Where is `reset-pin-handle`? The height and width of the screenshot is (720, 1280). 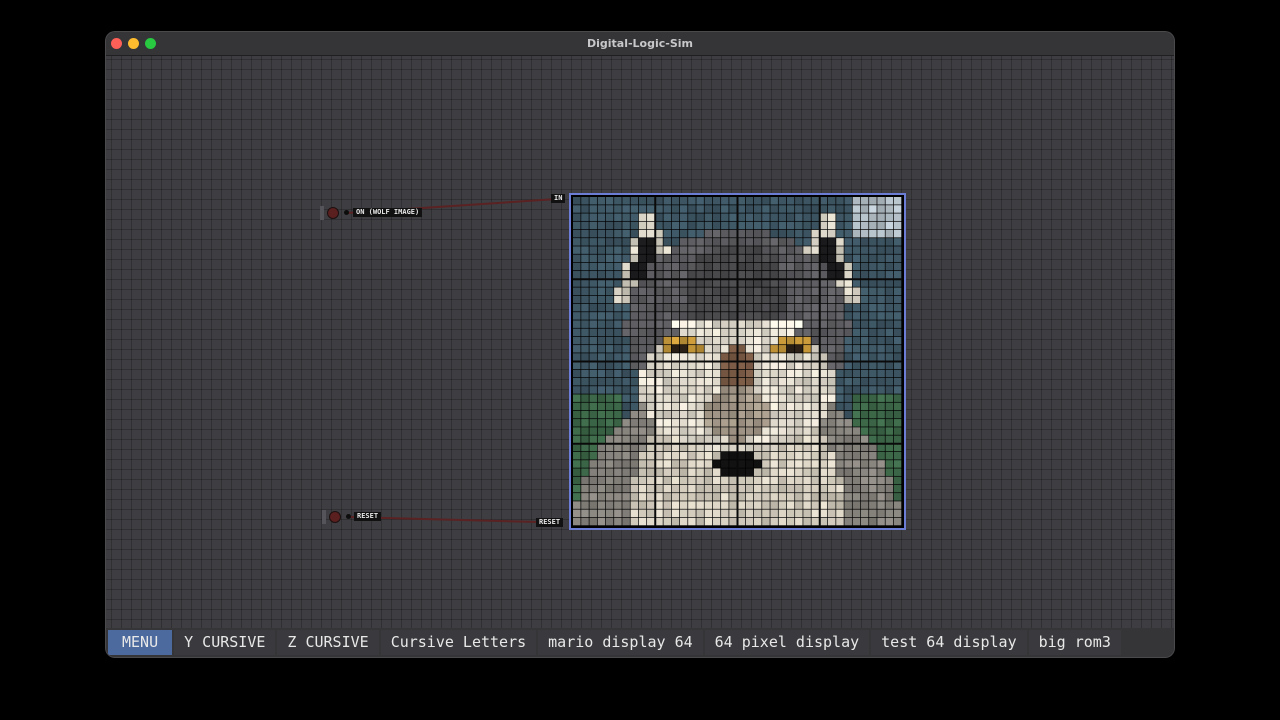
reset-pin-handle is located at coordinates (324, 517).